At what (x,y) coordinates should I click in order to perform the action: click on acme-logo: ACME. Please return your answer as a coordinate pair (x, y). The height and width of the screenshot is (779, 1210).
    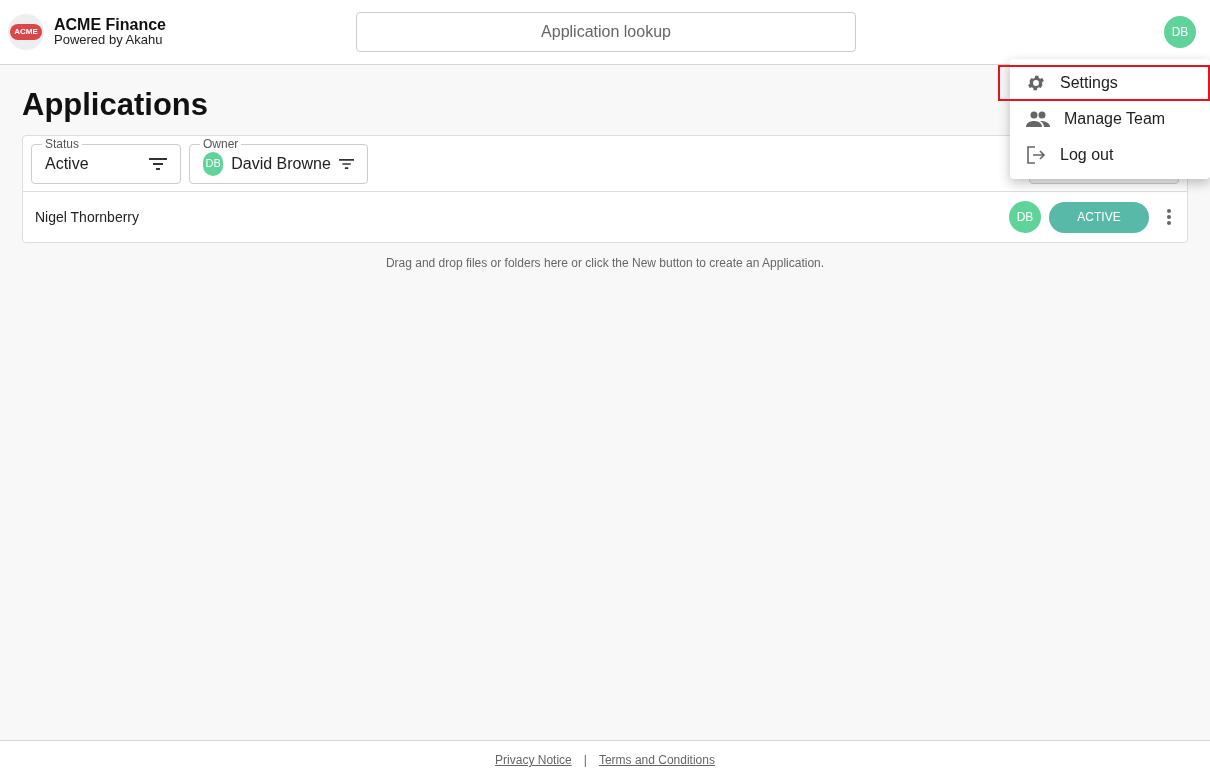
    Looking at the image, I should click on (26, 32).